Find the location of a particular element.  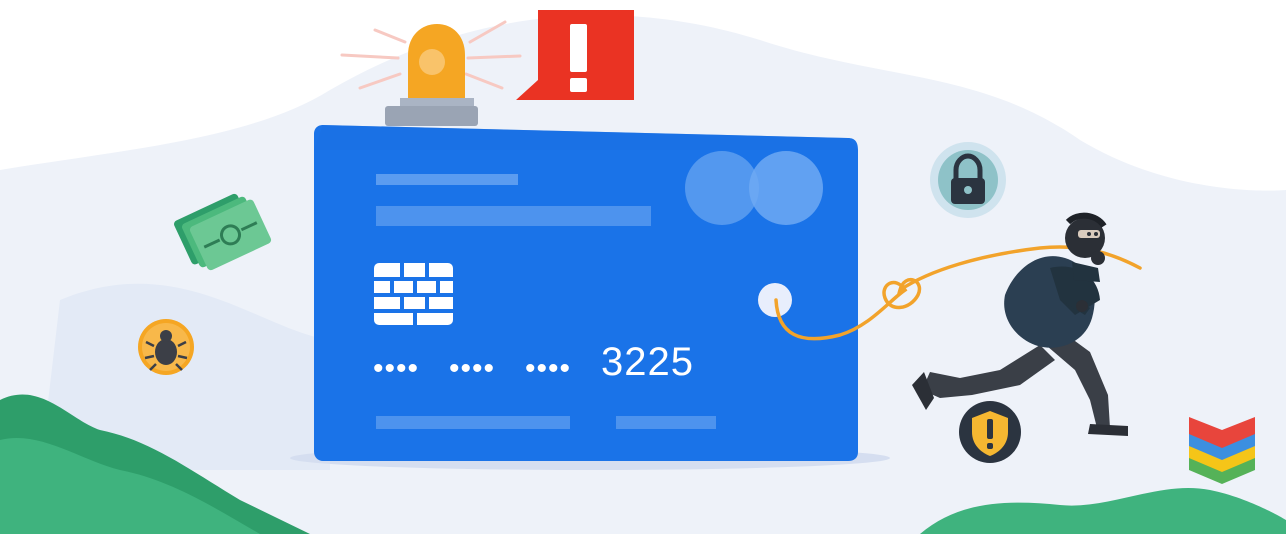

bug-icon is located at coordinates (166, 347).